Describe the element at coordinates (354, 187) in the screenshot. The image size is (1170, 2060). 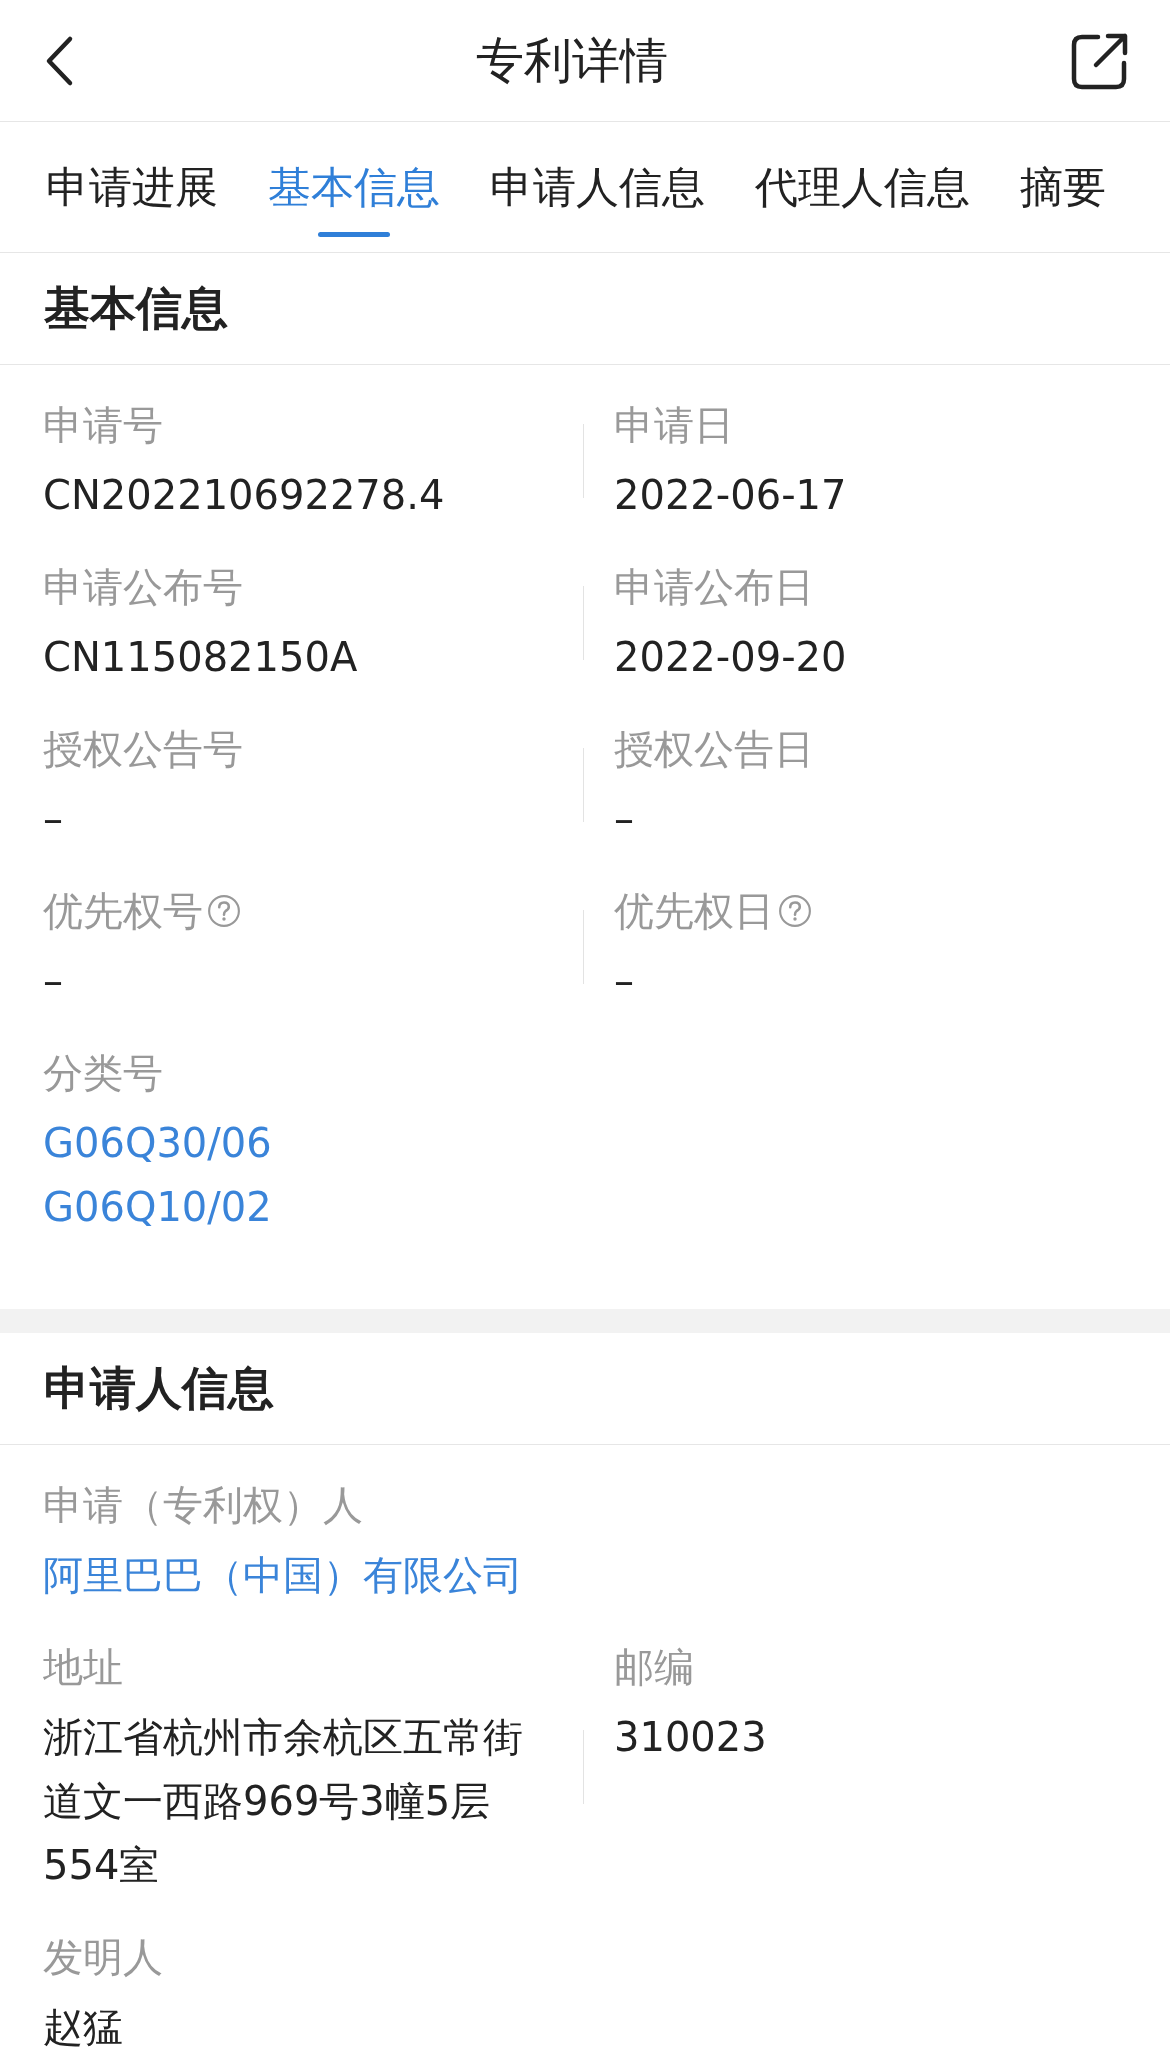
I see `tab: 基本信息` at that location.